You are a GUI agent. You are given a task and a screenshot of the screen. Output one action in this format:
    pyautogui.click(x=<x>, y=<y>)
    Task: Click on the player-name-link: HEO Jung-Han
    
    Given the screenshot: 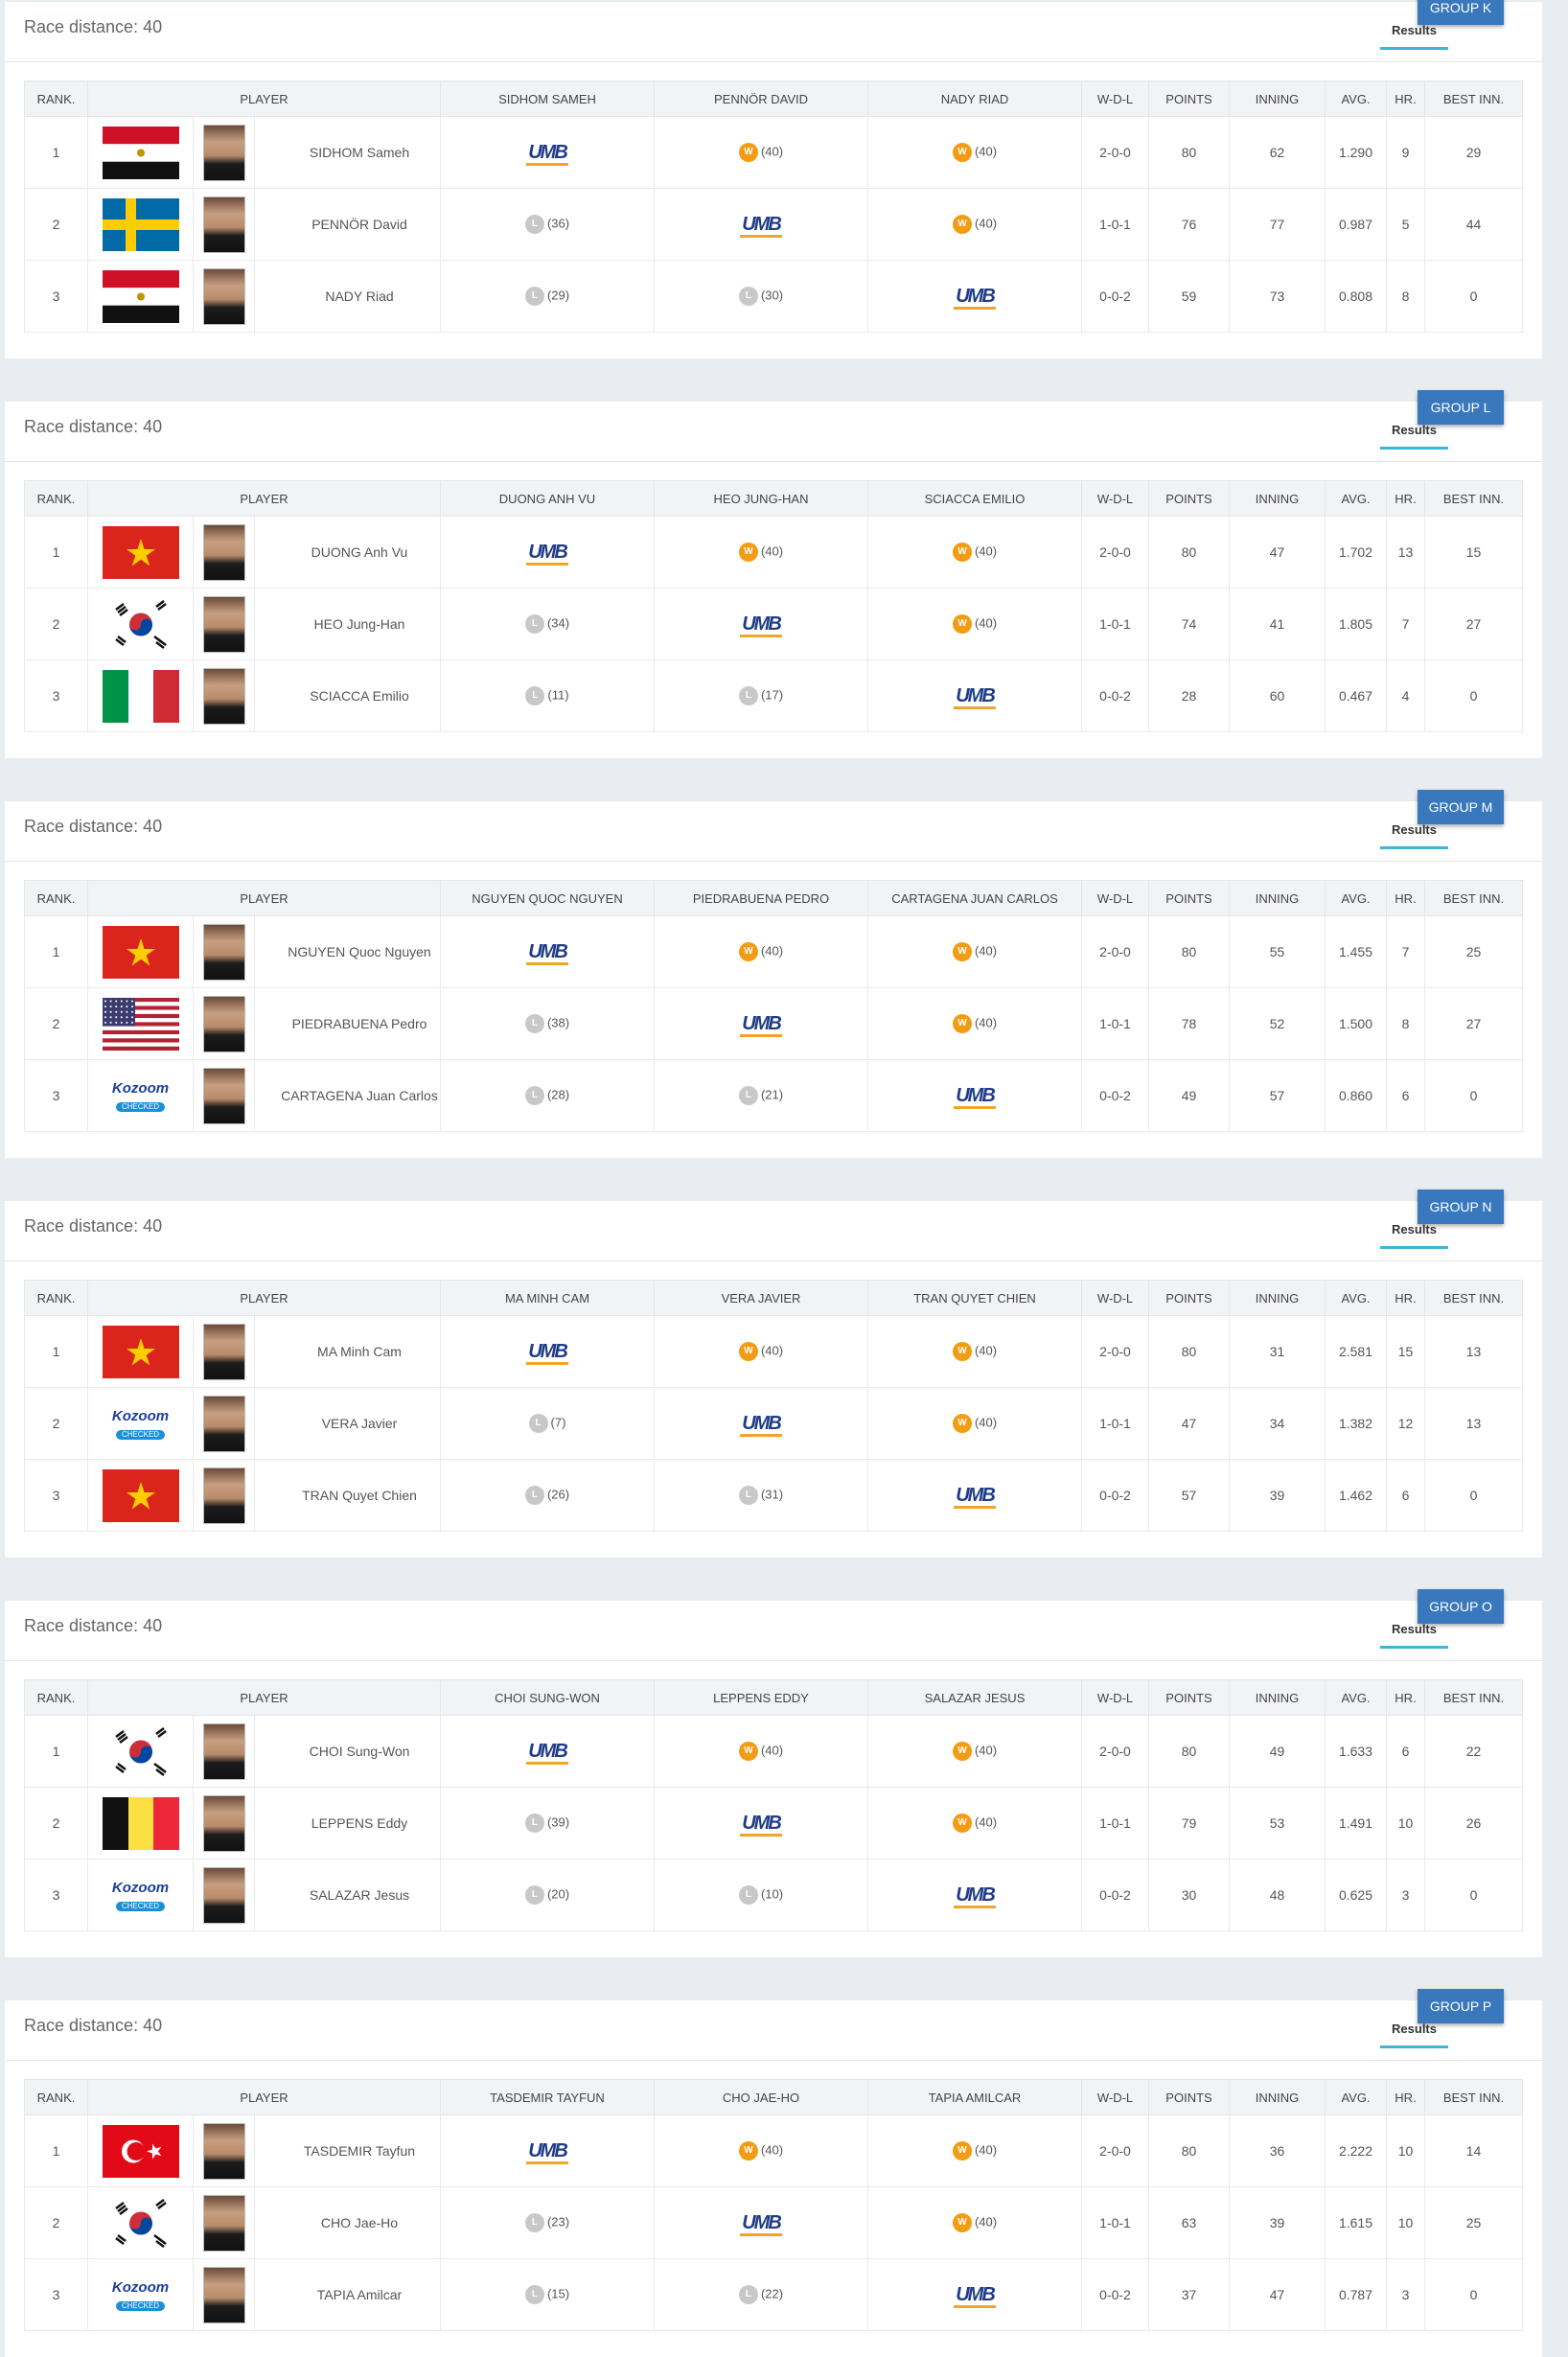 What is the action you would take?
    pyautogui.click(x=347, y=624)
    